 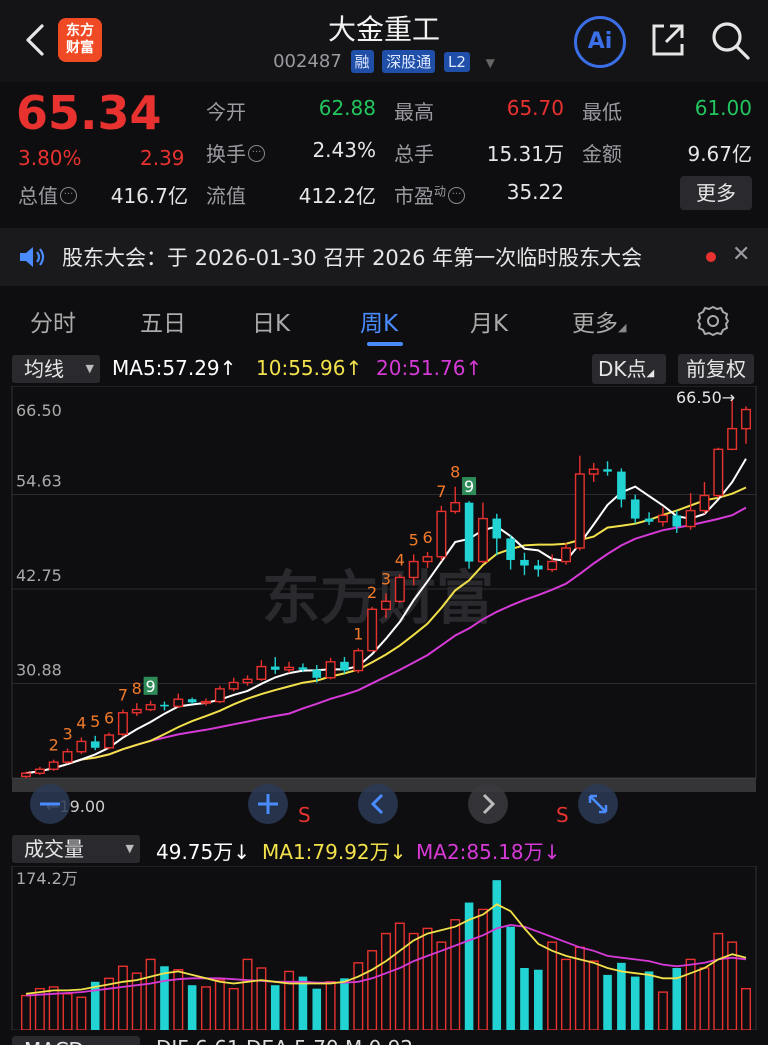 What do you see at coordinates (600, 42) in the screenshot?
I see `ai-button: Ai` at bounding box center [600, 42].